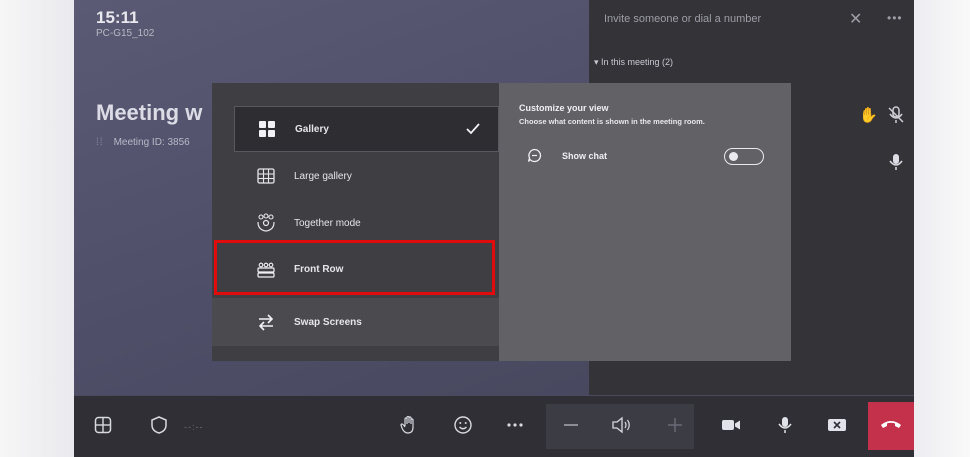 This screenshot has height=457, width=970. What do you see at coordinates (194, 427) in the screenshot?
I see `status-text: --:--` at bounding box center [194, 427].